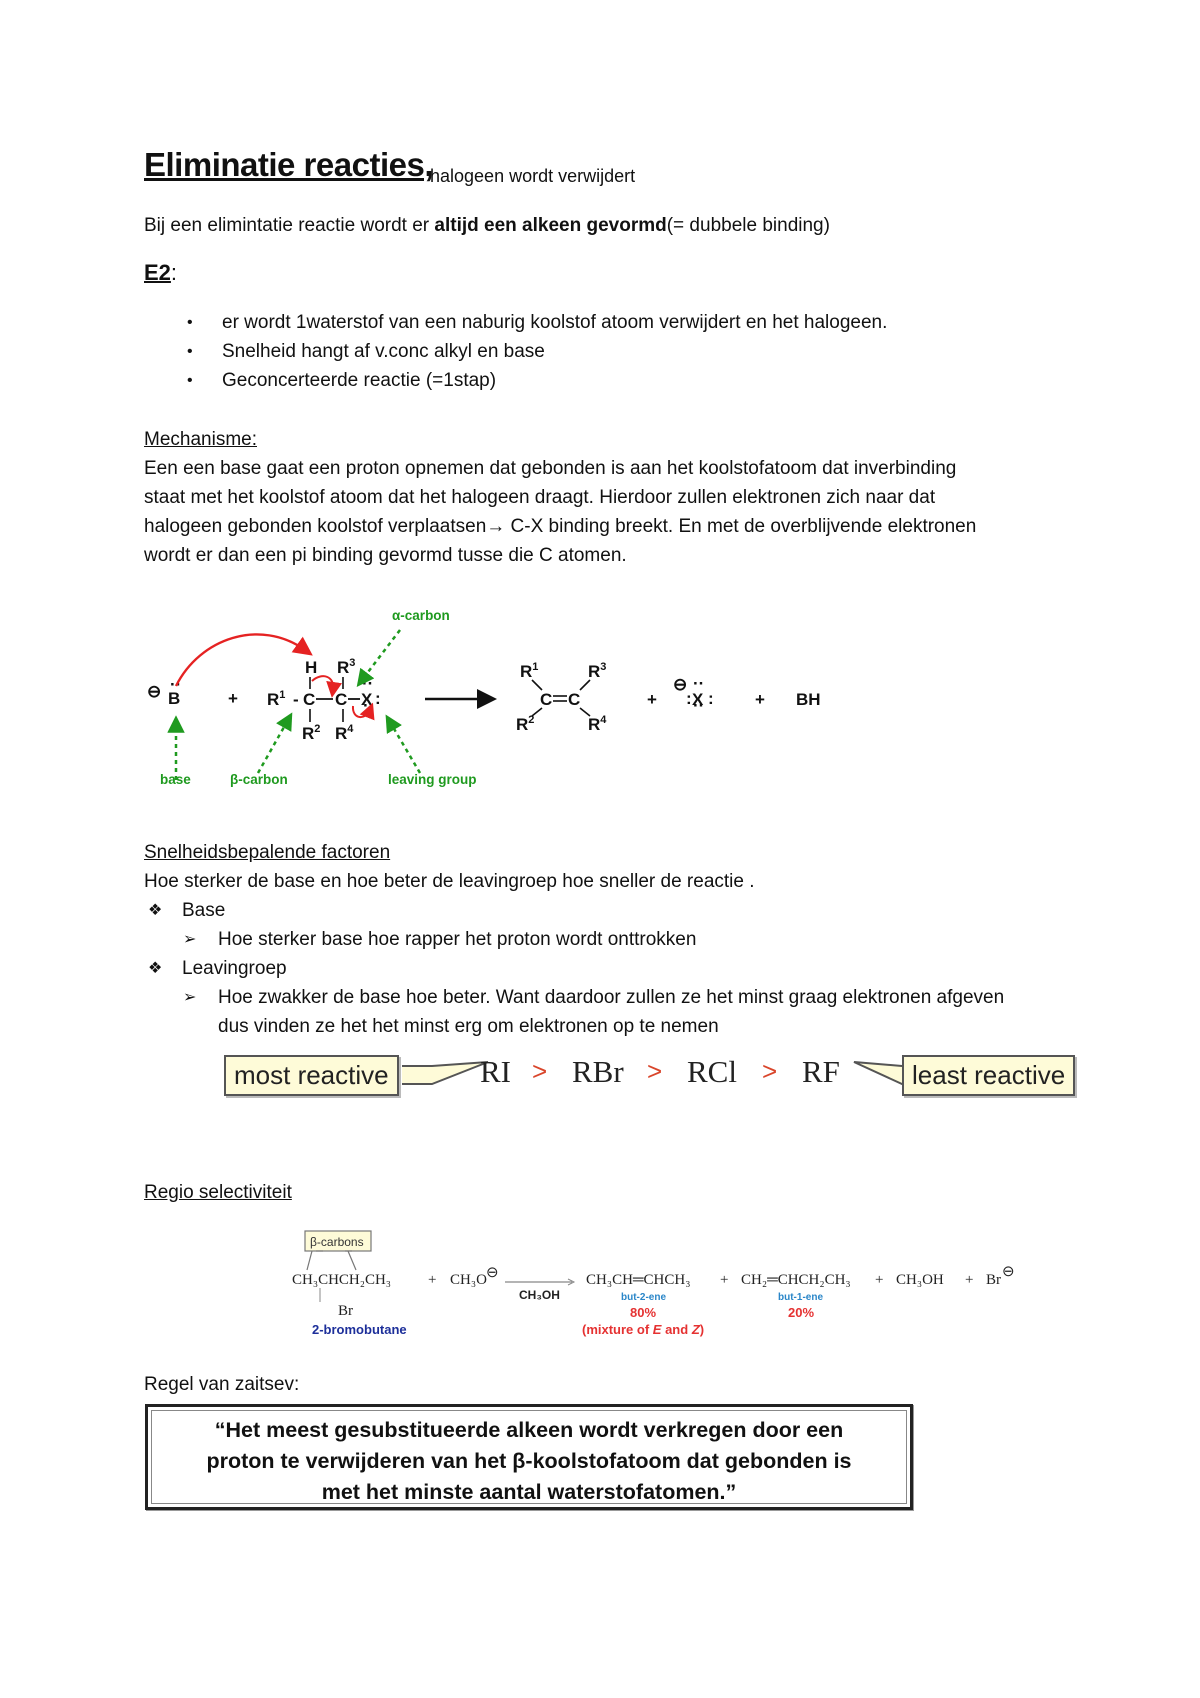 The image size is (1200, 1698). I want to click on most-reactive-callout: most reactive, so click(311, 1075).